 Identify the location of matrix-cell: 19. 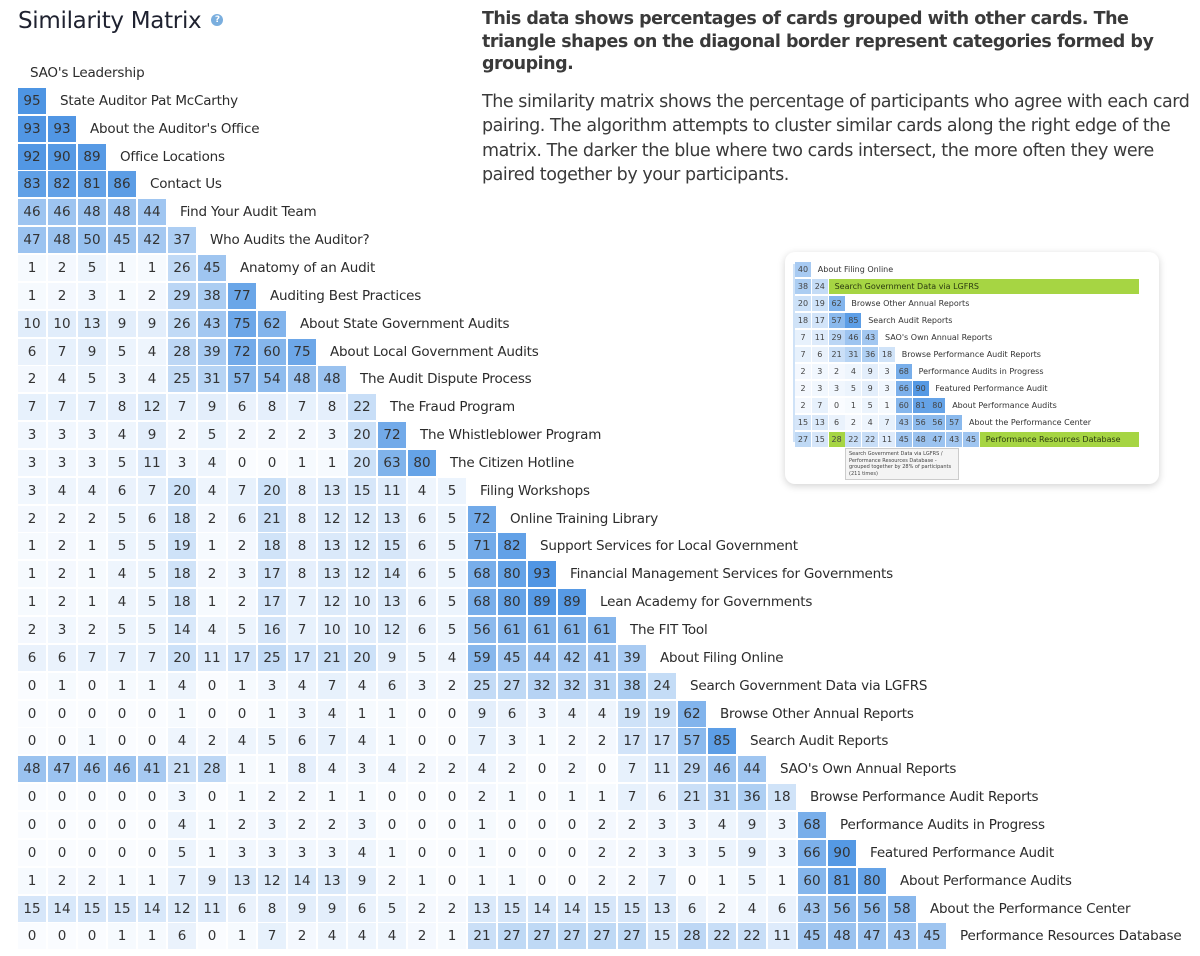
(632, 713).